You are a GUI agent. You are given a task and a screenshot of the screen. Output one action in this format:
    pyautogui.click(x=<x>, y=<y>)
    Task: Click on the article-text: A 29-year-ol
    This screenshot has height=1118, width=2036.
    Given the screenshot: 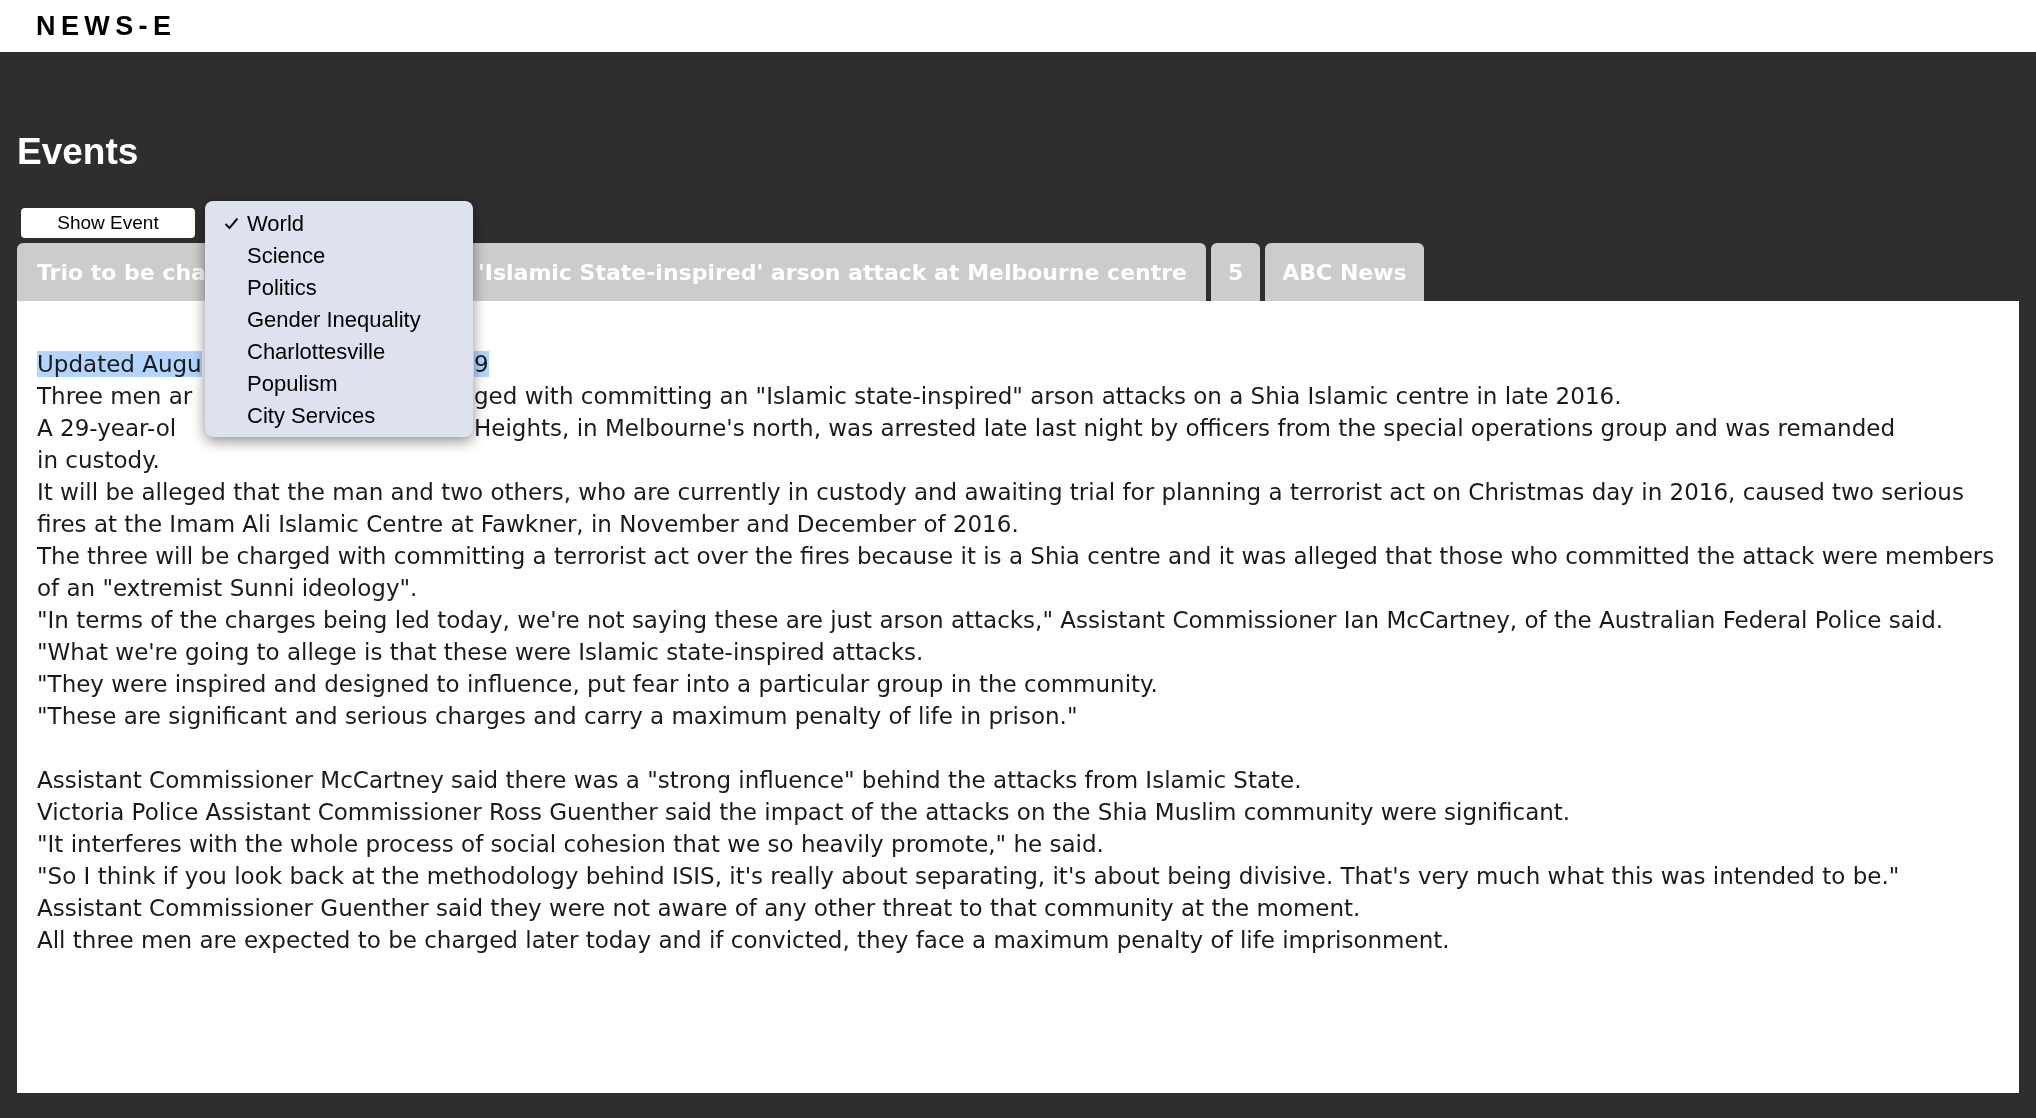 What is the action you would take?
    pyautogui.click(x=107, y=428)
    